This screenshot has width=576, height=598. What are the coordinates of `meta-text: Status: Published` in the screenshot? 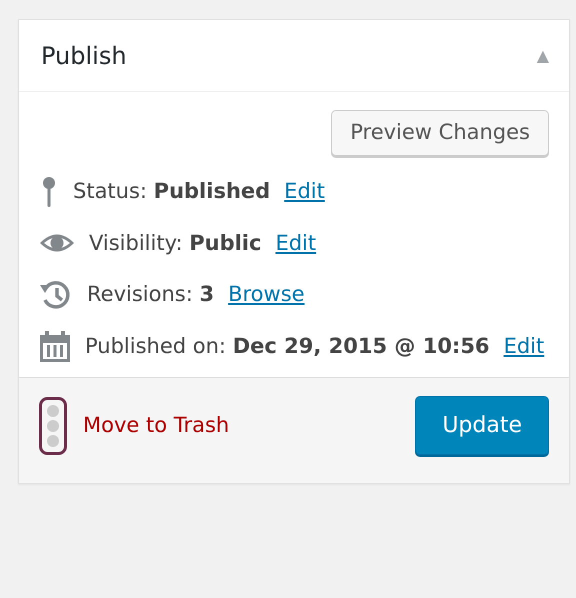 It's located at (171, 191).